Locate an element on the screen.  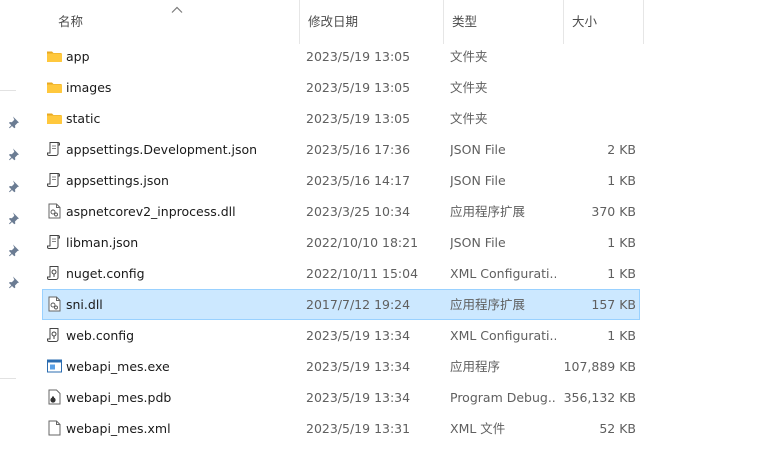
file-modified-date: 2023/5/19 13:31 is located at coordinates (358, 428).